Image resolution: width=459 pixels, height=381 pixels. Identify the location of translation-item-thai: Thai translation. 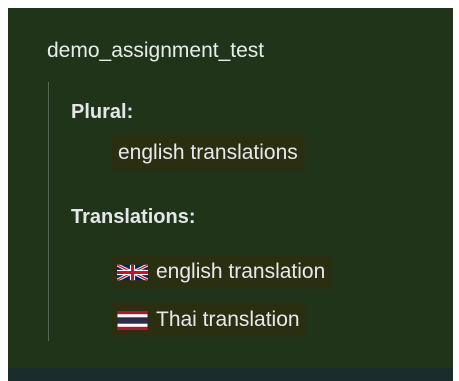
(208, 320).